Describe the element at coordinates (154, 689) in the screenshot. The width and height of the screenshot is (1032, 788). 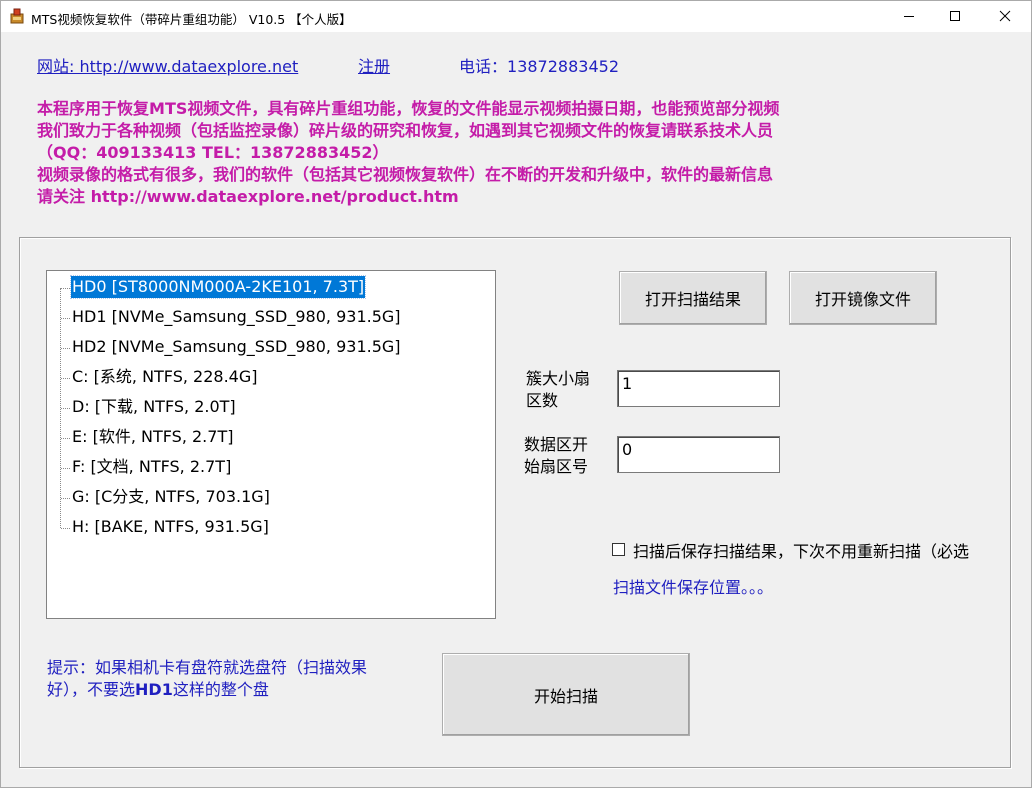
I see `hint-hd1: HD1` at that location.